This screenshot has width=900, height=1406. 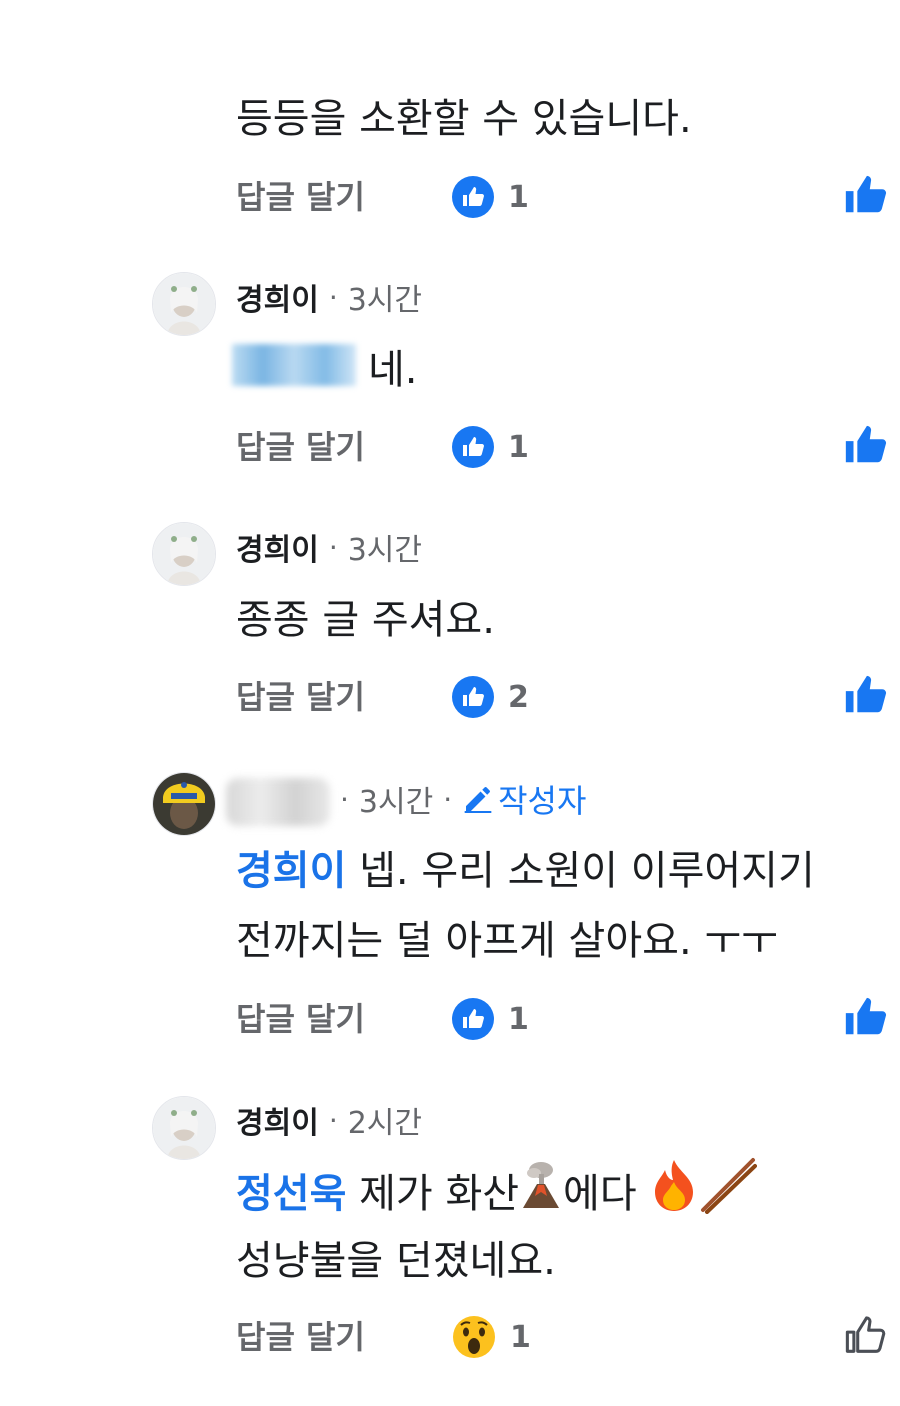 I want to click on comment-text: 종종 글 주셔요., so click(x=365, y=620).